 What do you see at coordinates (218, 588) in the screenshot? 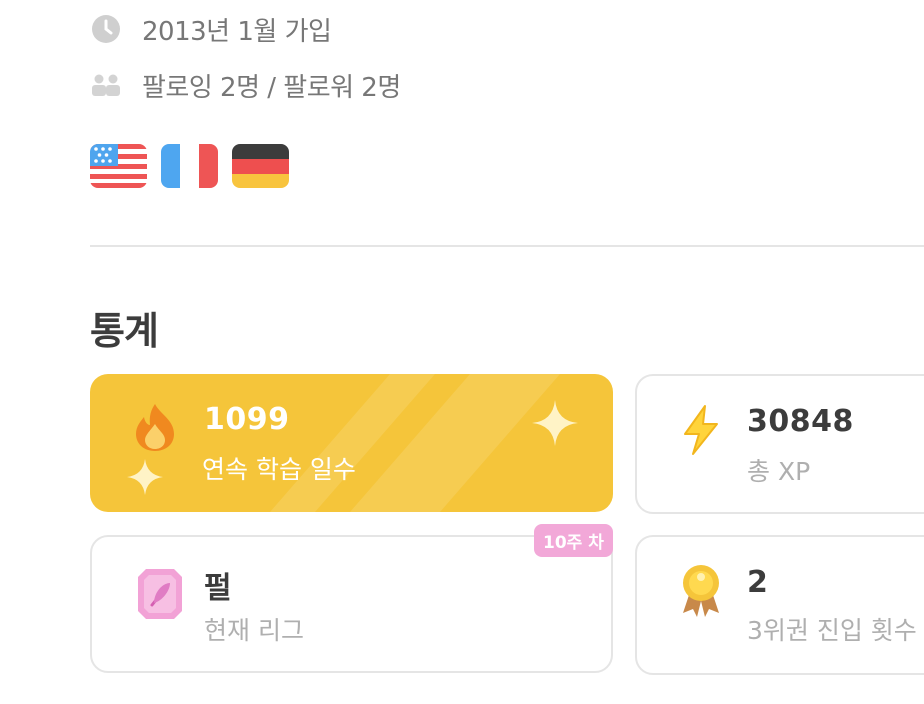
I see `league-value: 펄` at bounding box center [218, 588].